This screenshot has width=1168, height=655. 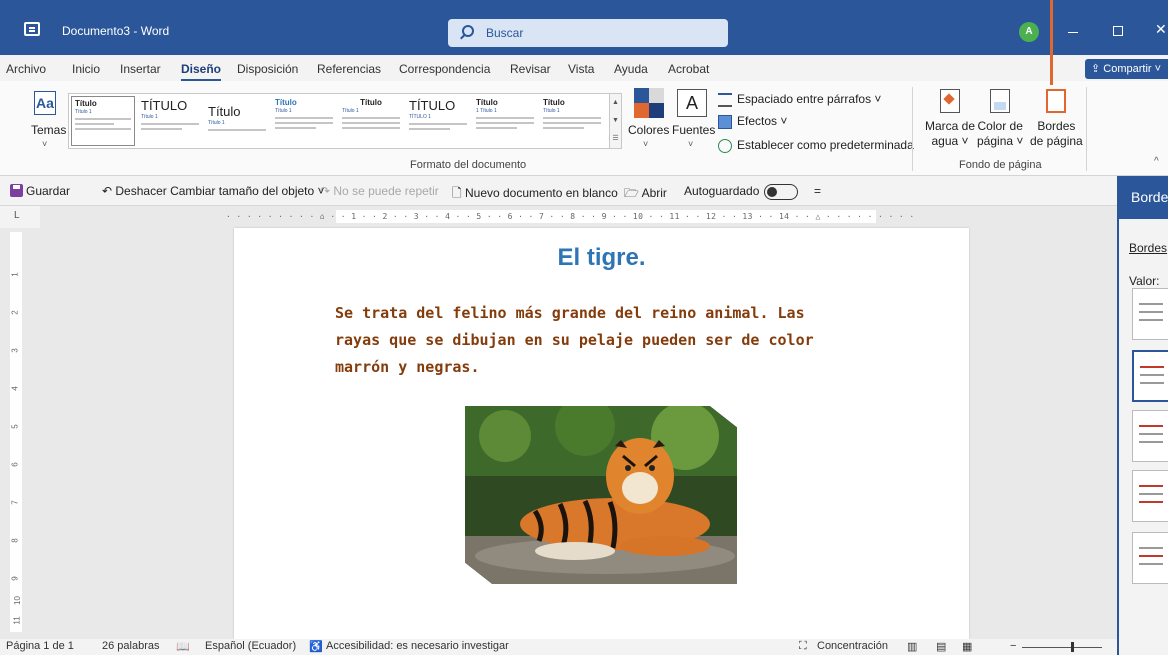 What do you see at coordinates (1062, 647) in the screenshot?
I see `zoom-slider` at bounding box center [1062, 647].